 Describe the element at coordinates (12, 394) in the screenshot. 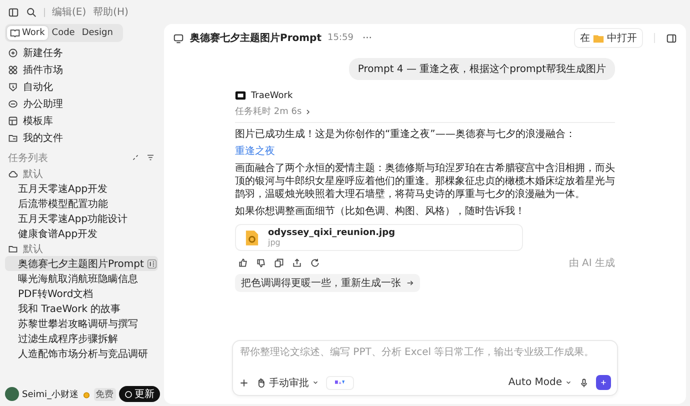

I see `avatar` at that location.